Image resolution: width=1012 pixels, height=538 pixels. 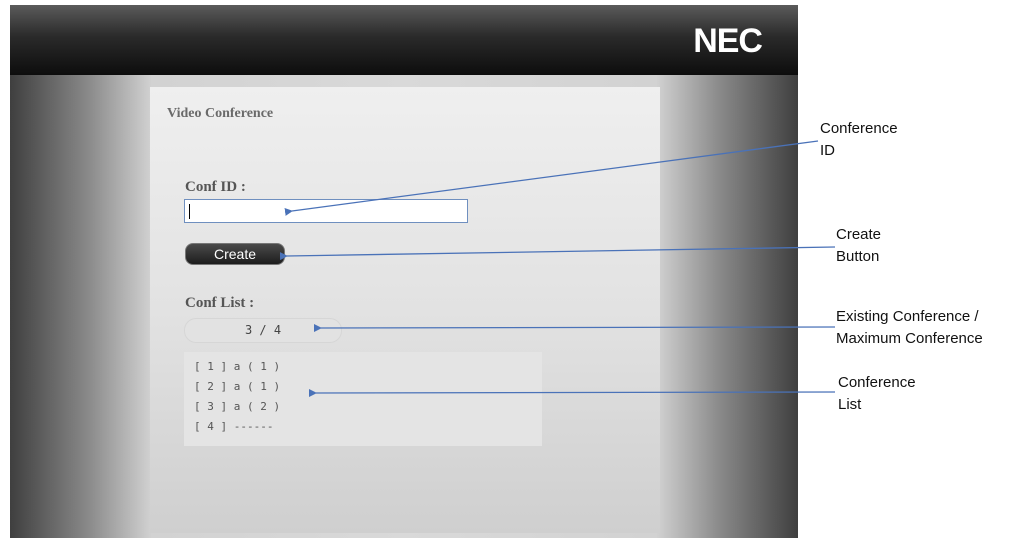 What do you see at coordinates (859, 234) in the screenshot?
I see `annotation-line: Create` at bounding box center [859, 234].